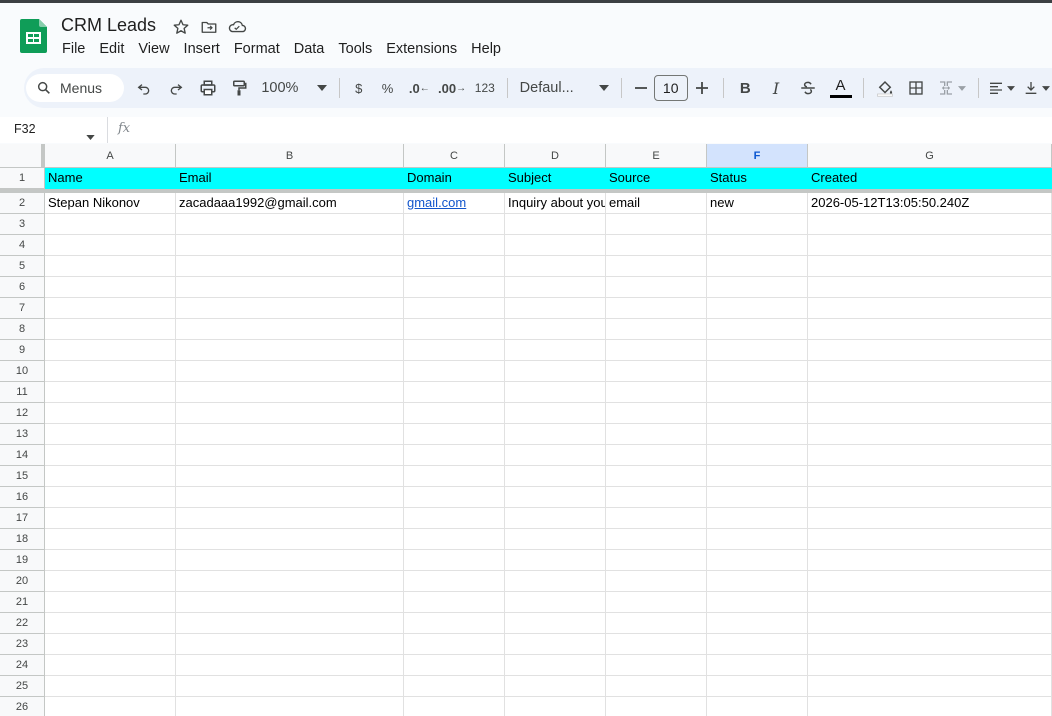 This screenshot has width=1052, height=716. What do you see at coordinates (22, 371) in the screenshot?
I see `row-number: 10` at bounding box center [22, 371].